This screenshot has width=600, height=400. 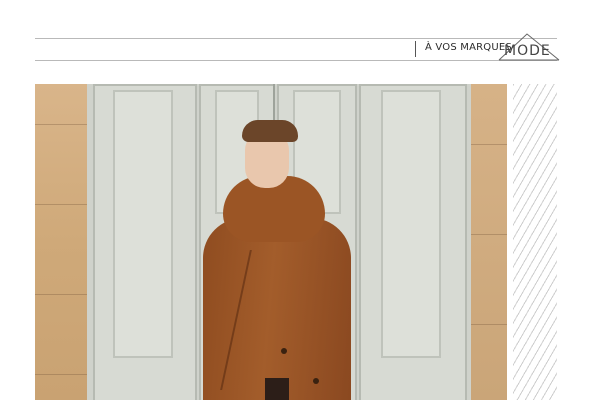 I want to click on model-hair, so click(x=270, y=131).